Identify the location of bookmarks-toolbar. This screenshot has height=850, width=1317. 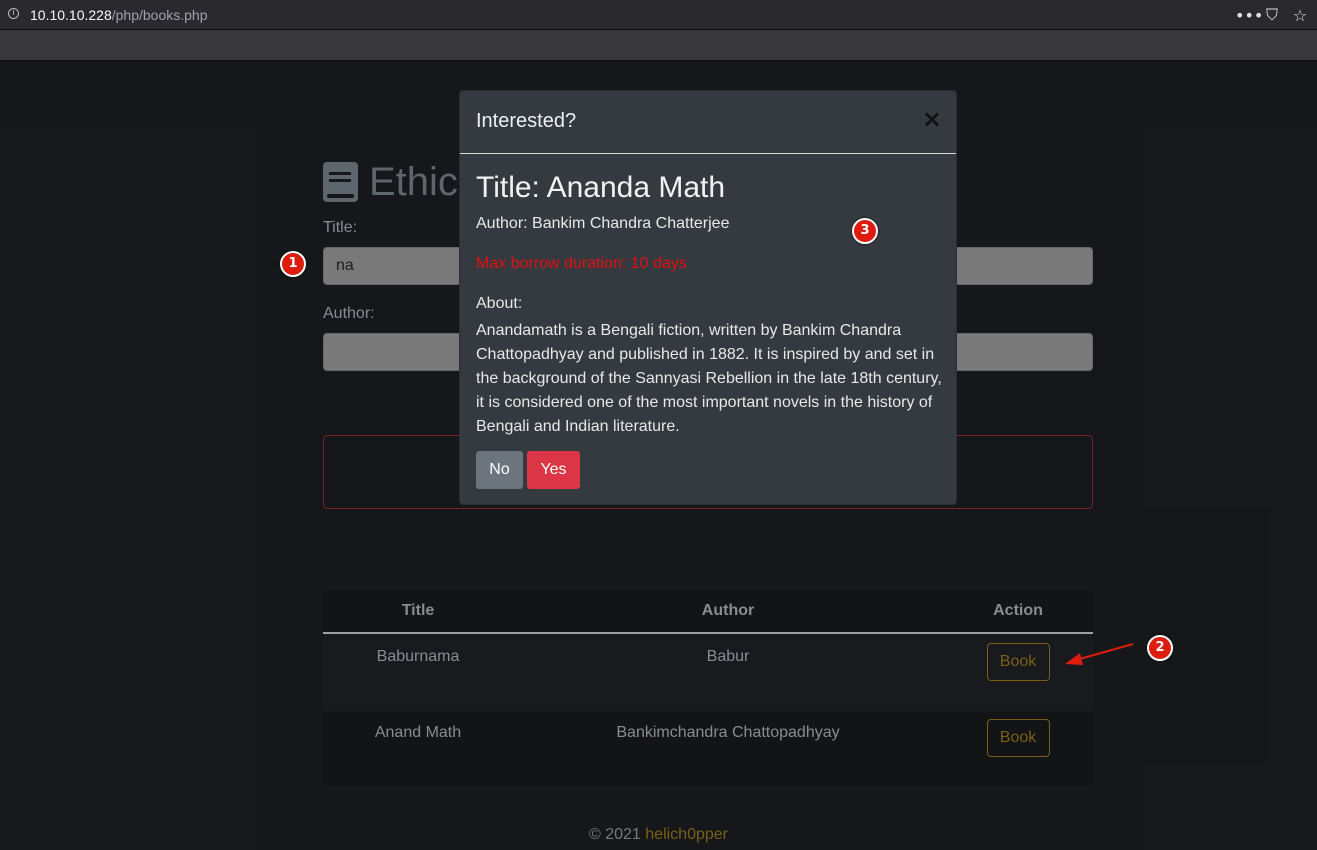
(658, 45).